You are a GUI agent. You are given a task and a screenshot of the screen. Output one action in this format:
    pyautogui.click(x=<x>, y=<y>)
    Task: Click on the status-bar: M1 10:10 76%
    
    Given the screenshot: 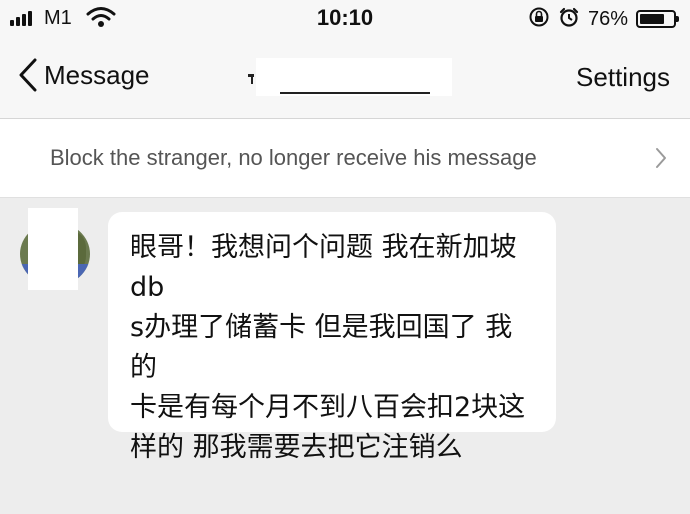 What is the action you would take?
    pyautogui.click(x=345, y=19)
    